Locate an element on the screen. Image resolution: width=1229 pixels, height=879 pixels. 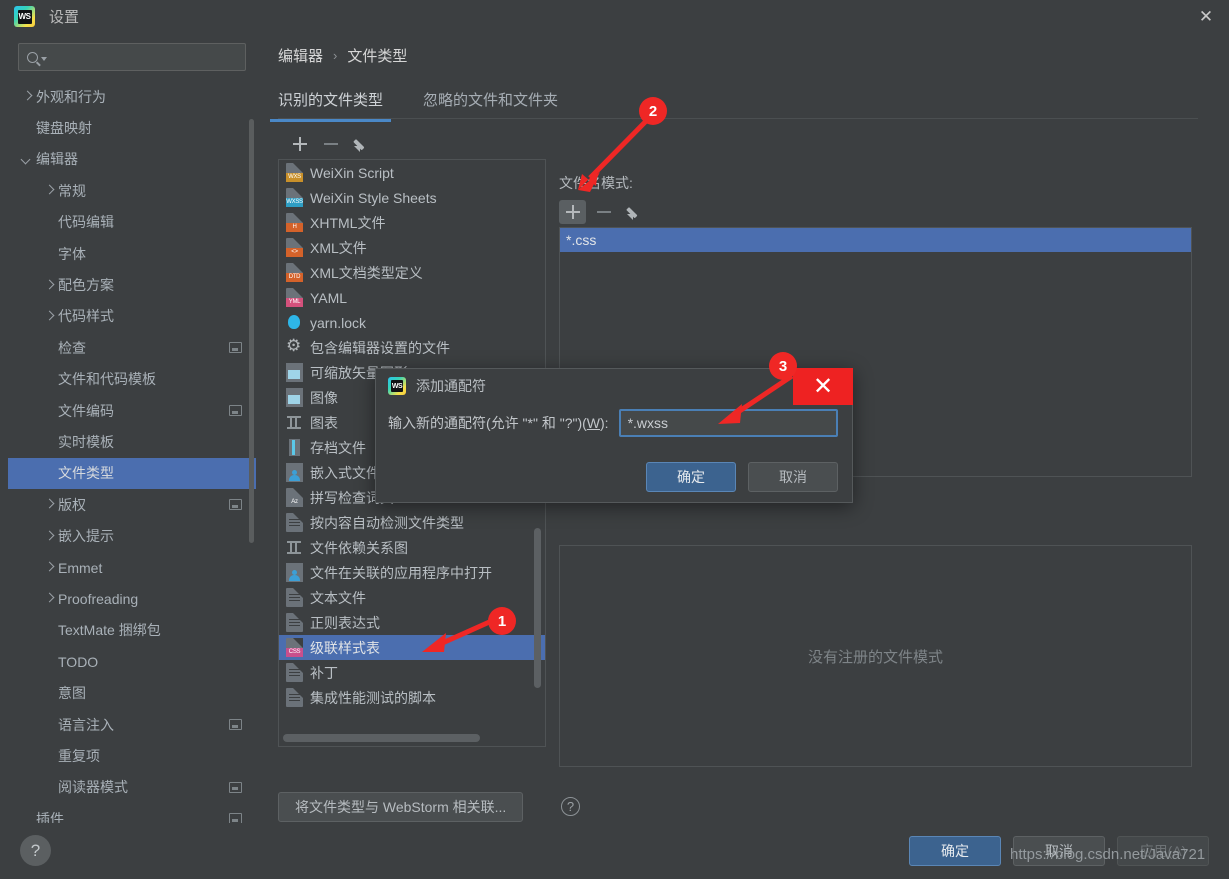
sidebar-scrollbar is located at coordinates (251, 331).